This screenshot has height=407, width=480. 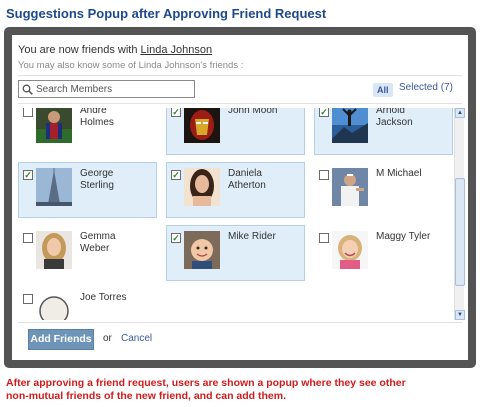 I want to click on scrollbar: ▲ ▼, so click(x=459, y=214).